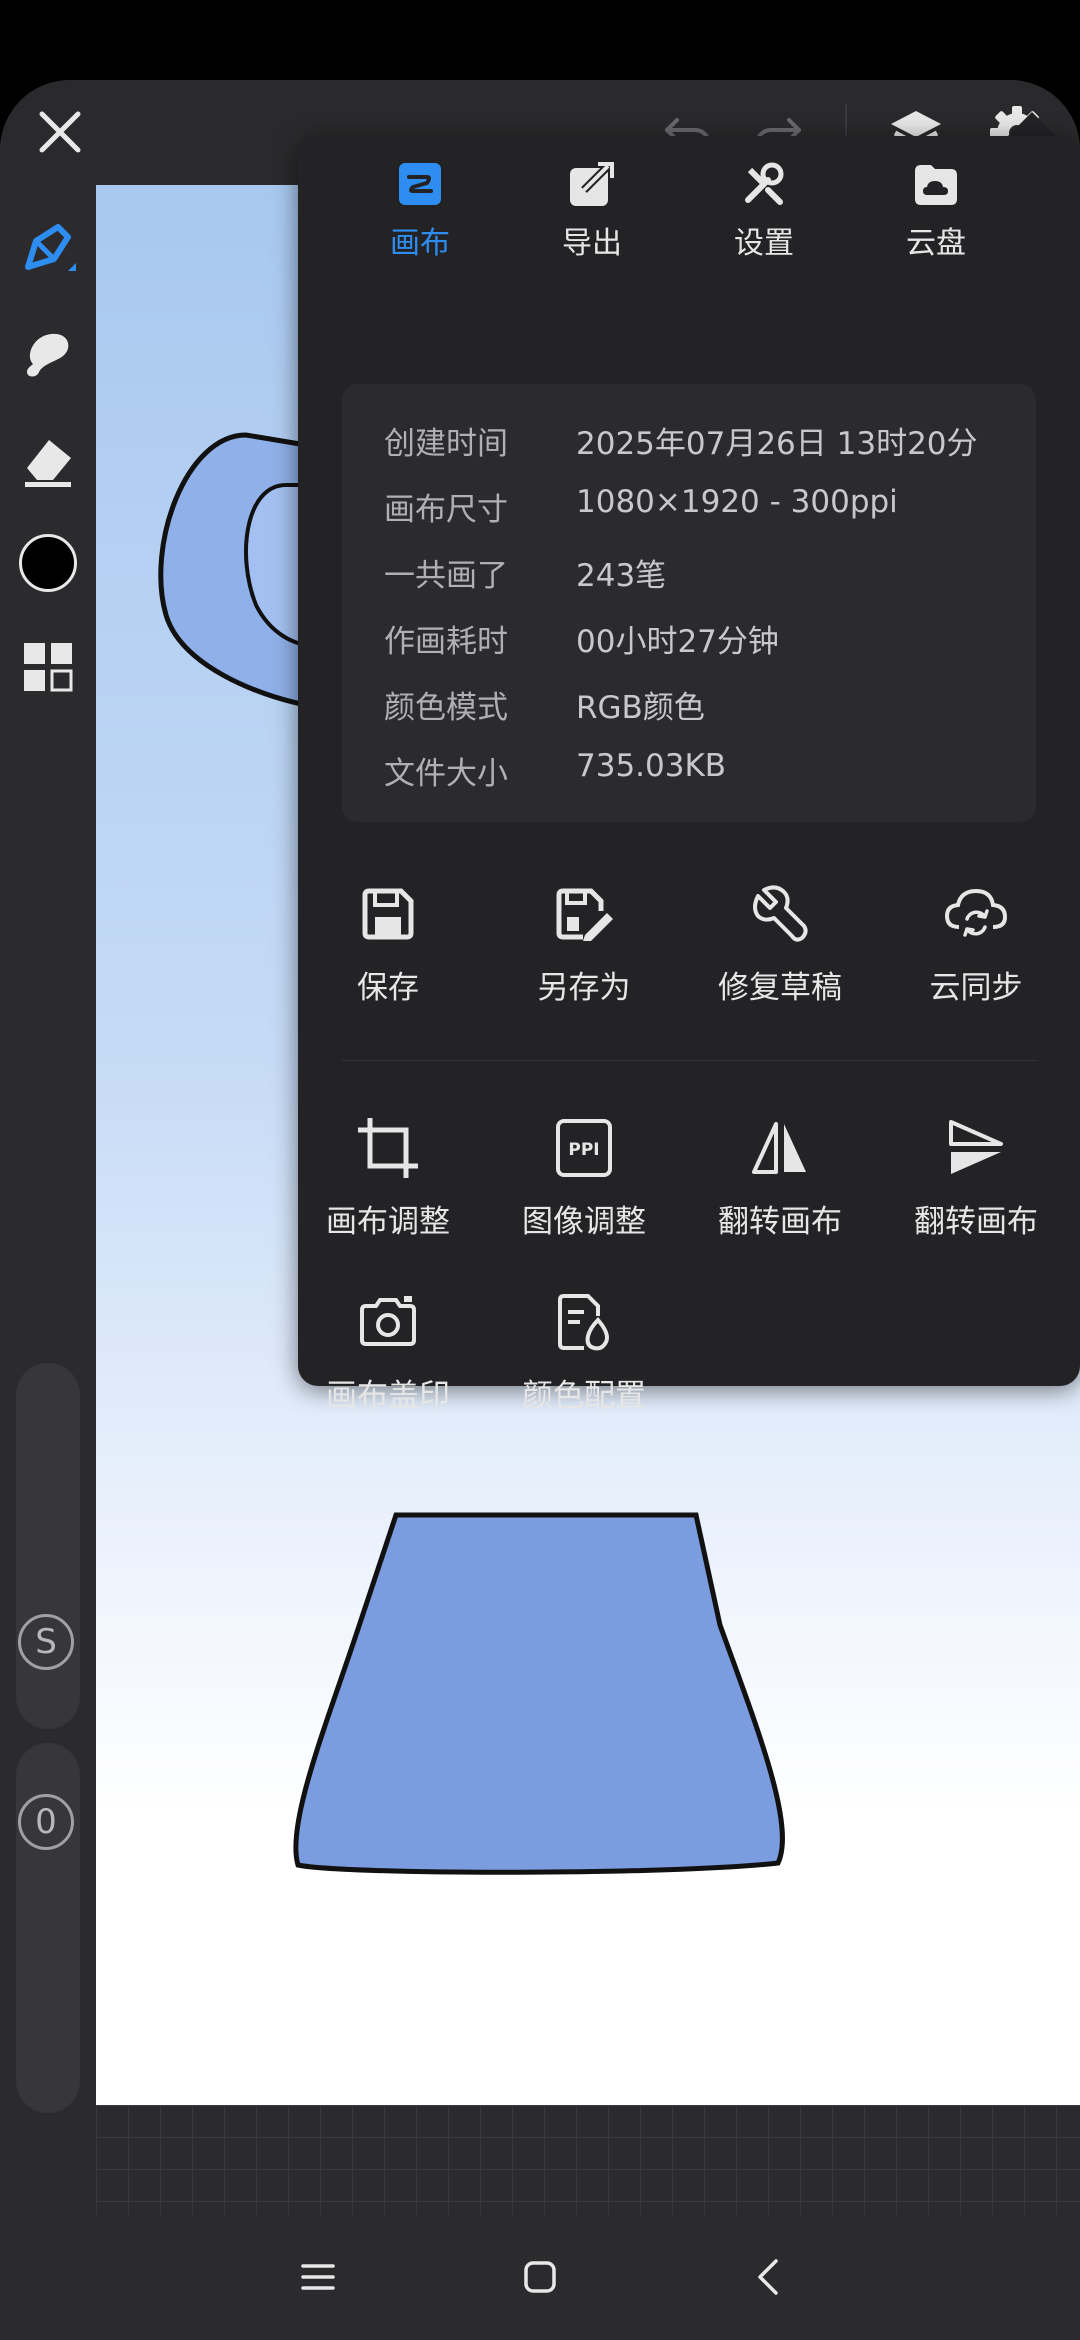  I want to click on section-divider, so click(689, 1060).